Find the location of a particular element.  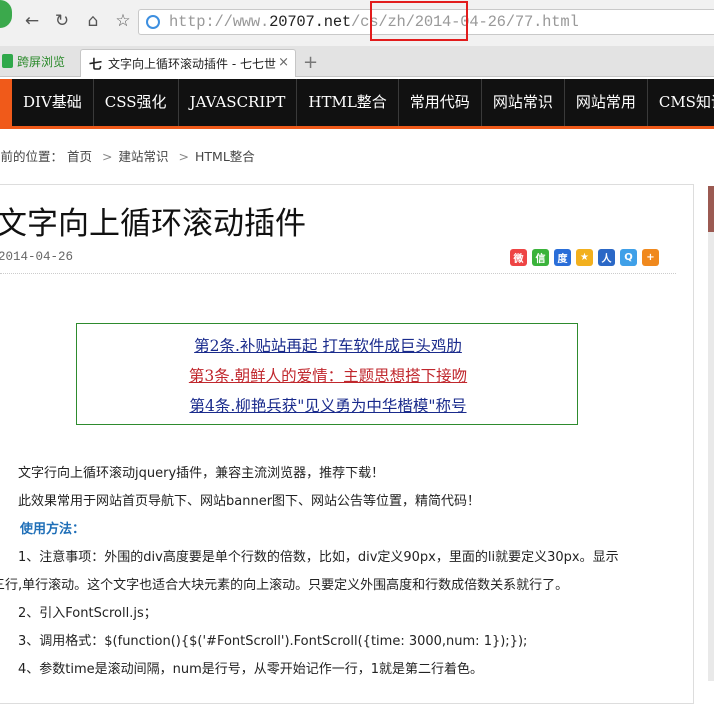

tencent-icon: Q is located at coordinates (628, 257).